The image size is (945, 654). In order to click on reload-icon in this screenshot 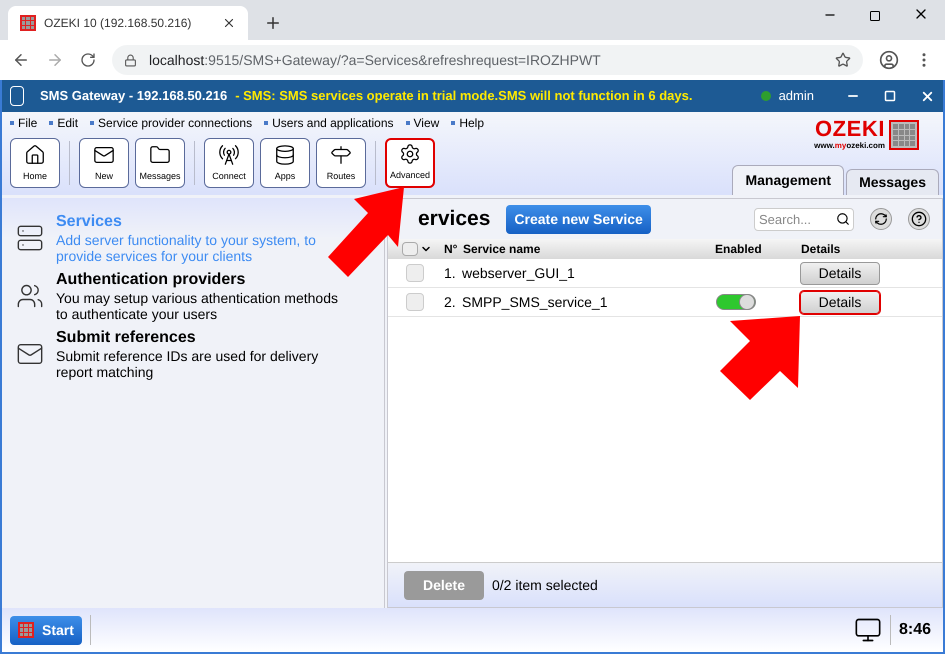, I will do `click(88, 60)`.